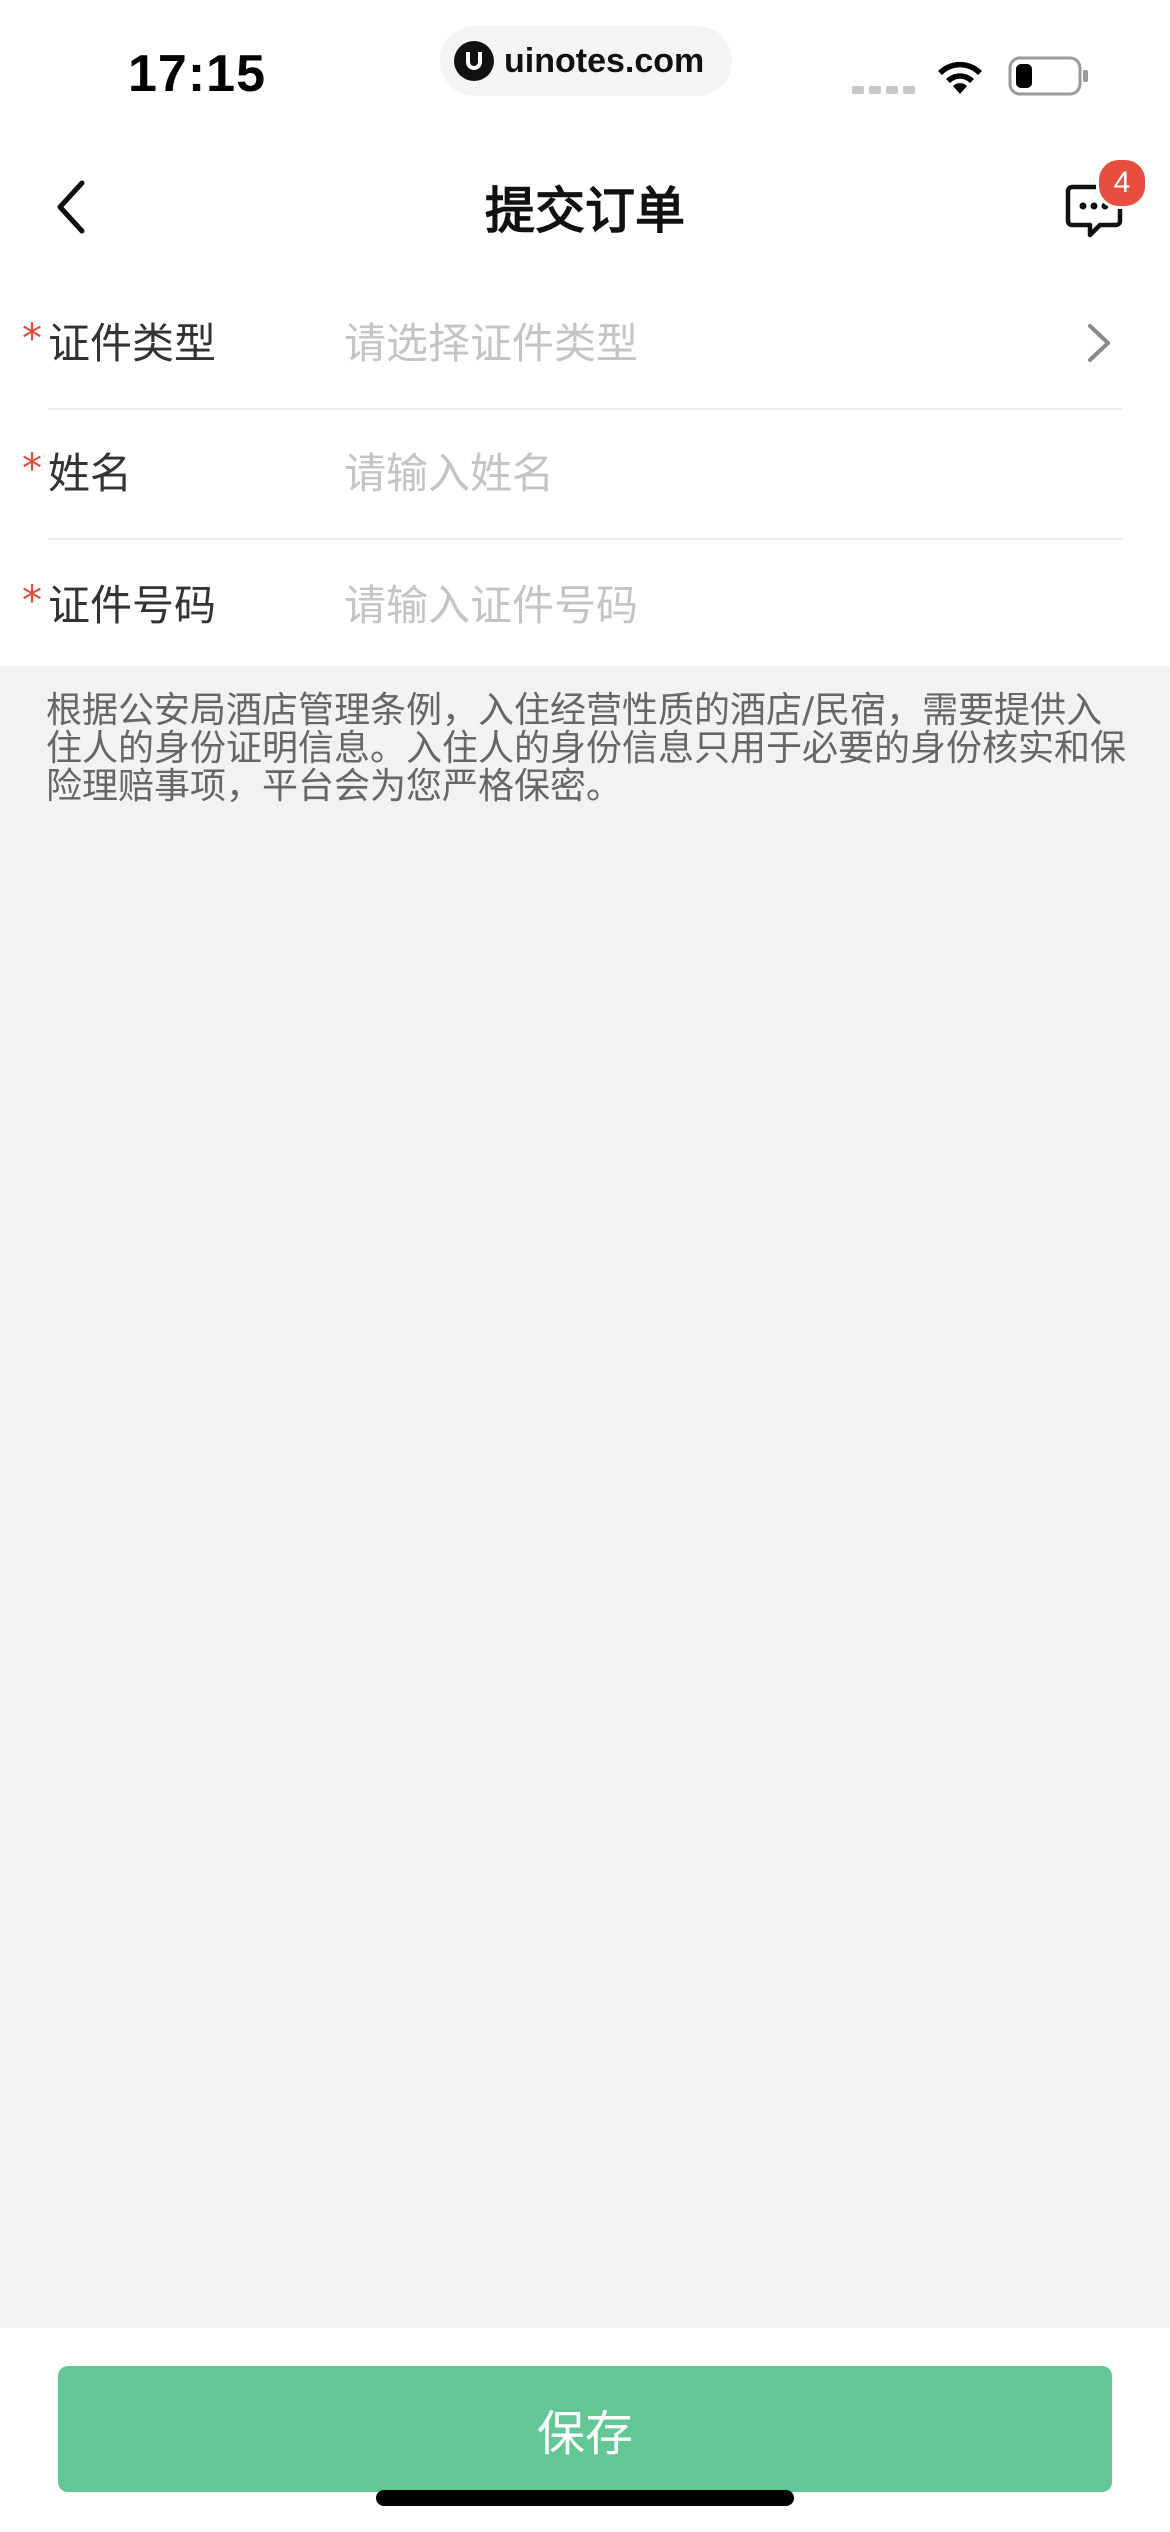 The image size is (1170, 2532). What do you see at coordinates (90, 473) in the screenshot?
I see `name-label: 姓名` at bounding box center [90, 473].